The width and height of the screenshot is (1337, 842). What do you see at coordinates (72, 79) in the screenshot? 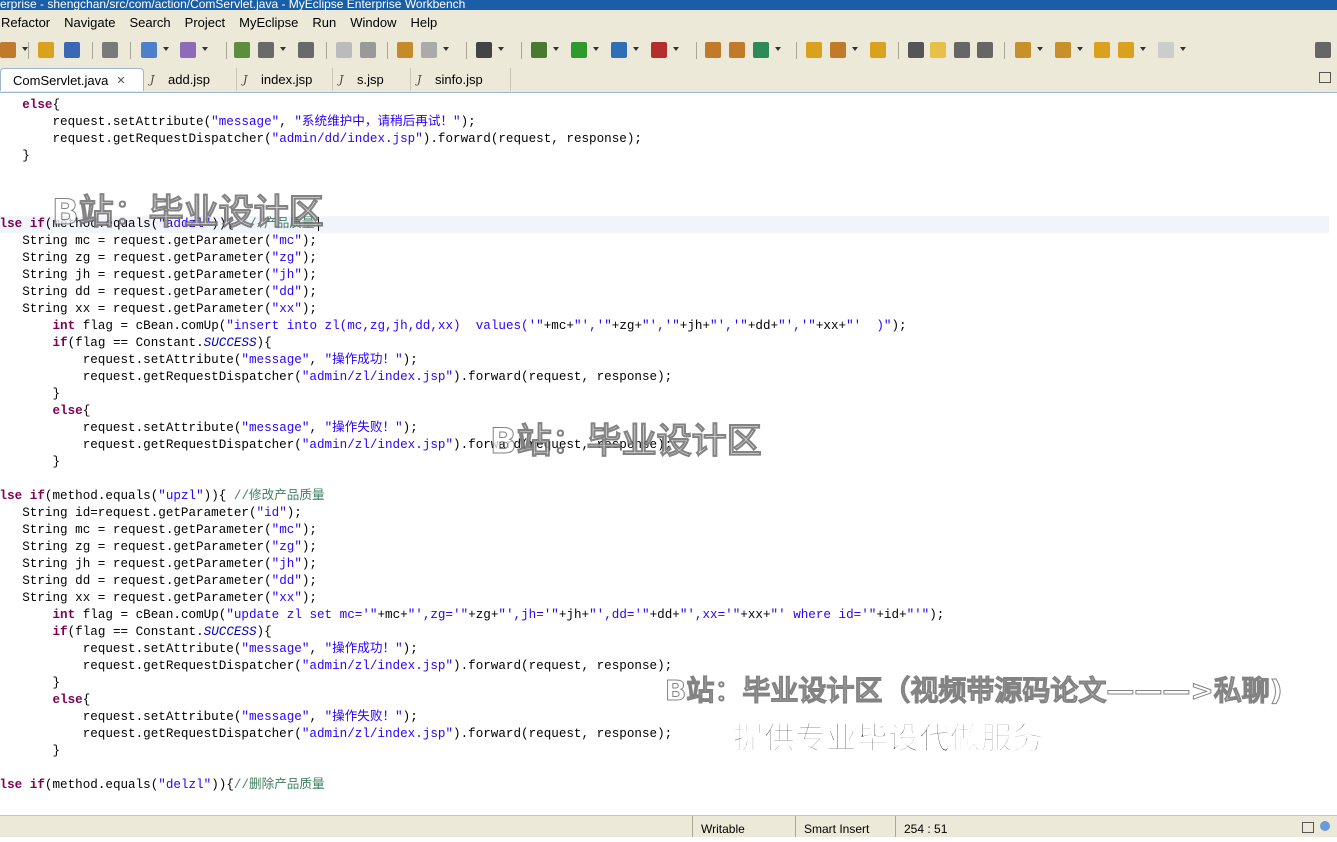
I see `tab-comservlet-java: ComServlet.java ✕` at bounding box center [72, 79].